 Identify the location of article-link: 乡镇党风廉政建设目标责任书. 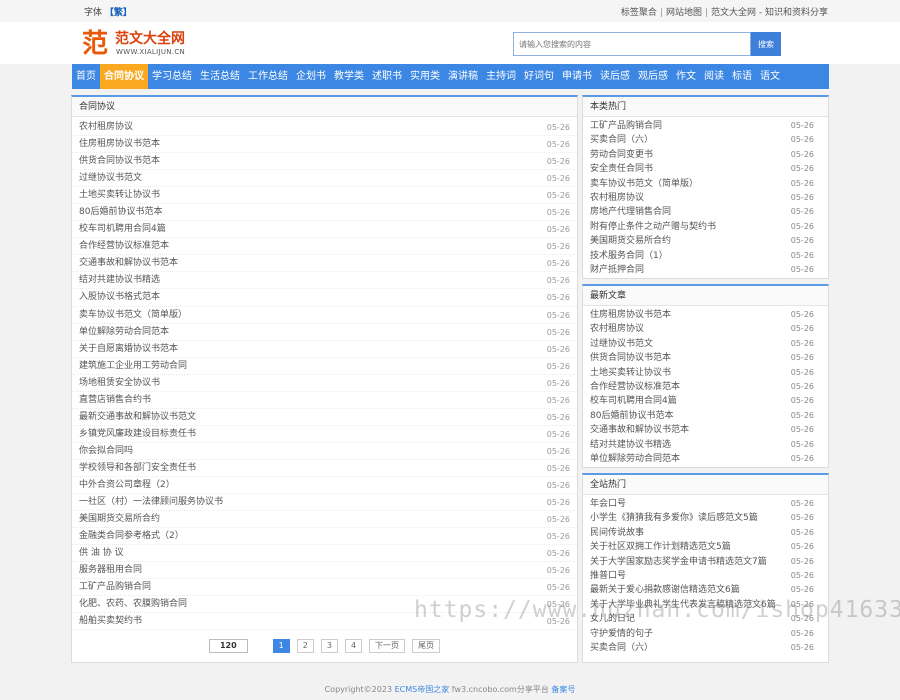
(137, 434).